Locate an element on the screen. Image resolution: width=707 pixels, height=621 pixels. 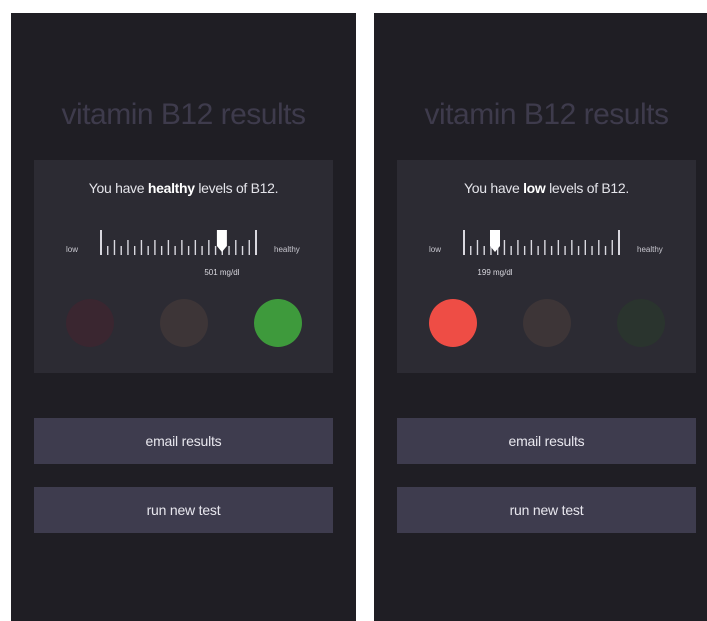
status-message: You have healthy levels of B12. is located at coordinates (183, 188).